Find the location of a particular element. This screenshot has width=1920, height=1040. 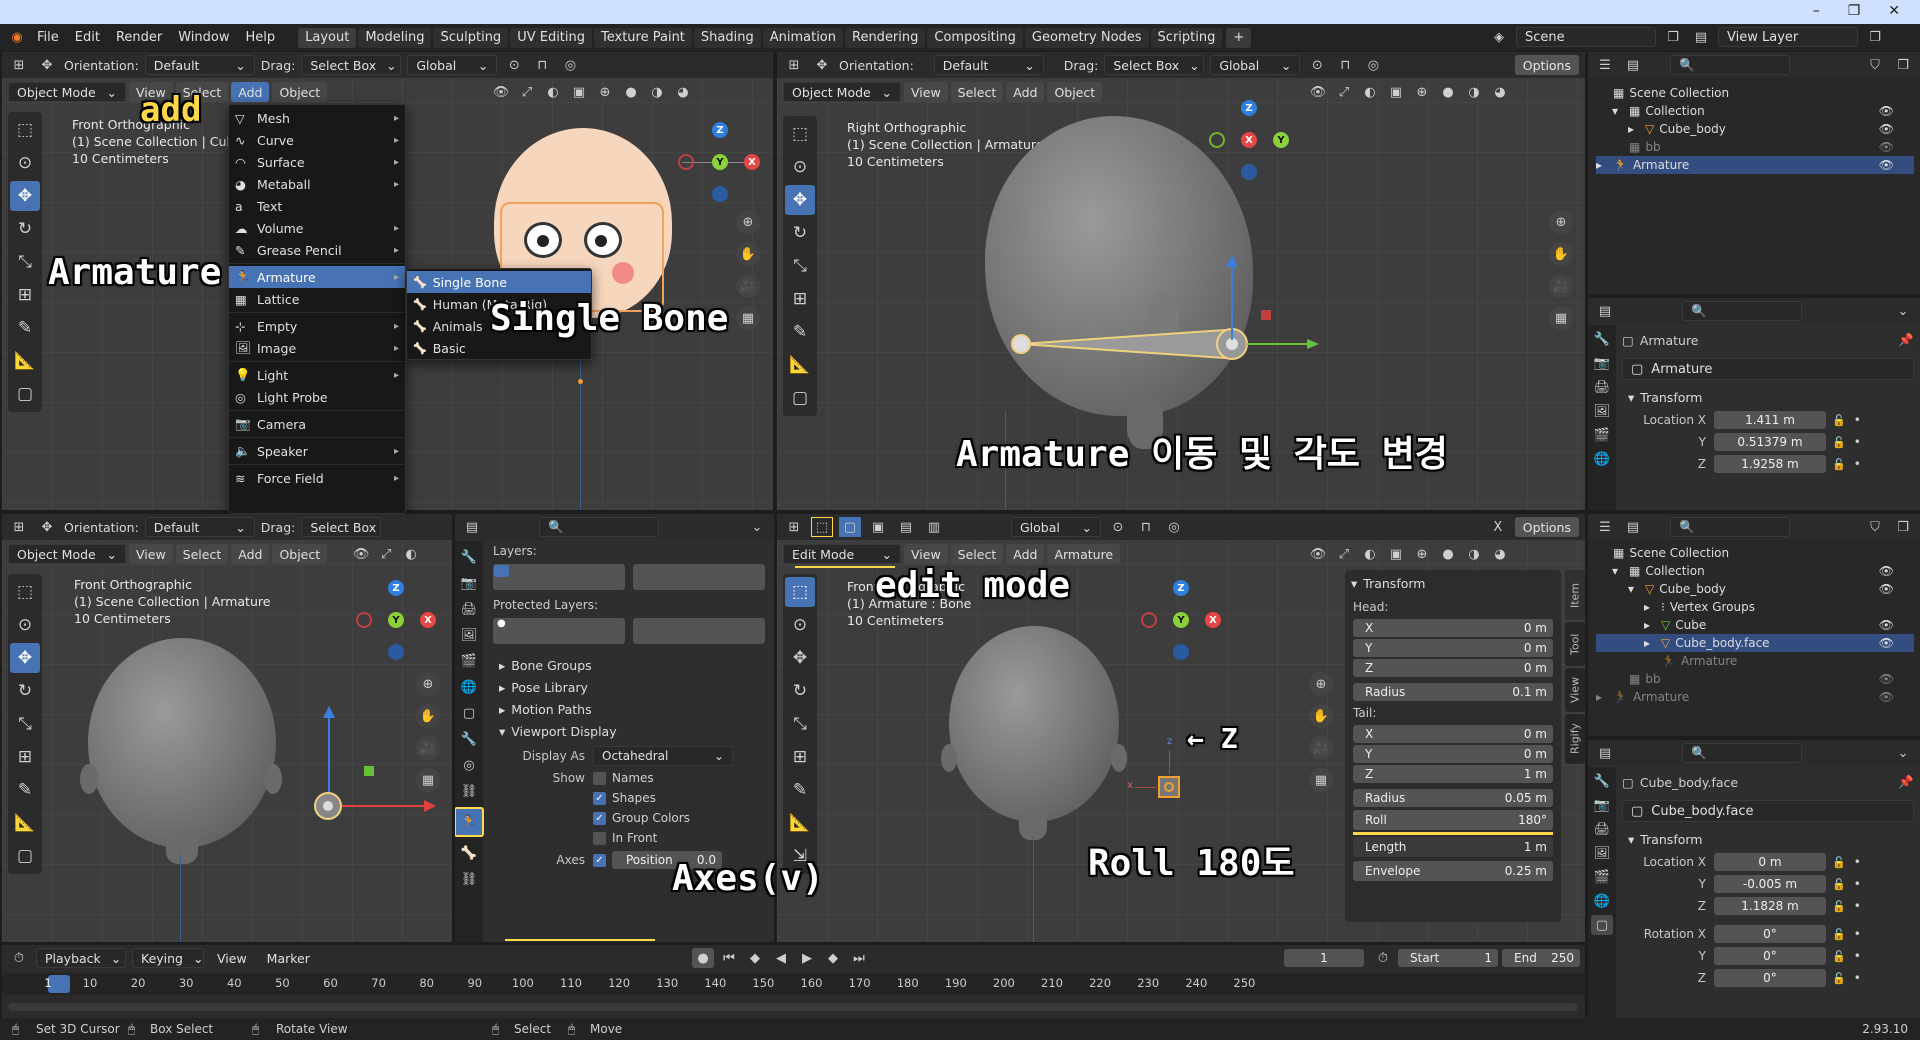

visibility-icon: 👁 is located at coordinates (1318, 554).